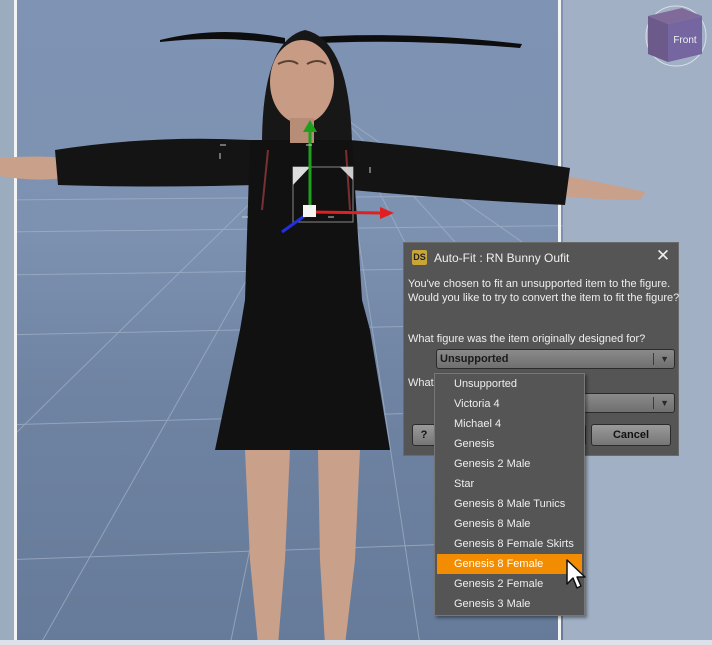 The height and width of the screenshot is (645, 712). What do you see at coordinates (222, 37) in the screenshot?
I see `bunny-ear-left` at bounding box center [222, 37].